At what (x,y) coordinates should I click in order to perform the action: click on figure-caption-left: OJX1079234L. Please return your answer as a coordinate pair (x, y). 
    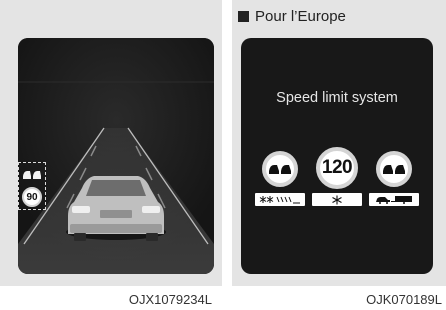
    Looking at the image, I should click on (170, 299).